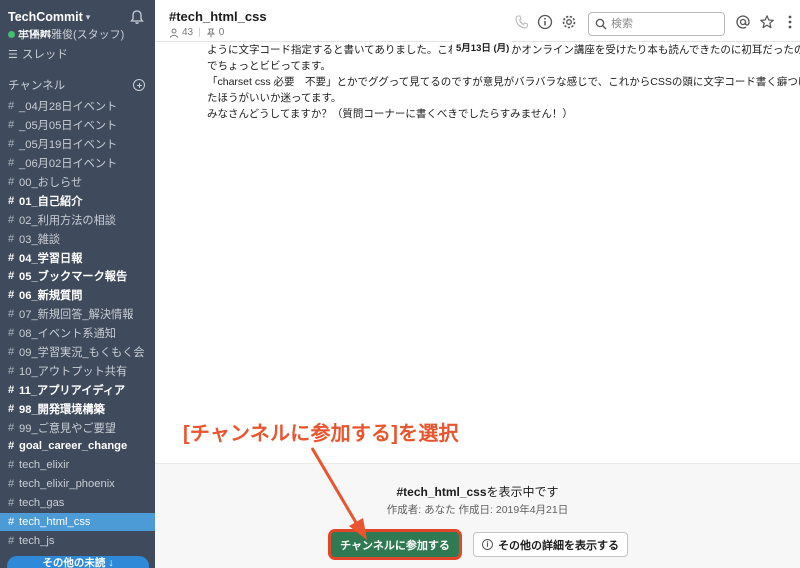 This screenshot has height=568, width=800. Describe the element at coordinates (55, 522) in the screenshot. I see `channel-name: tech_html_css` at that location.